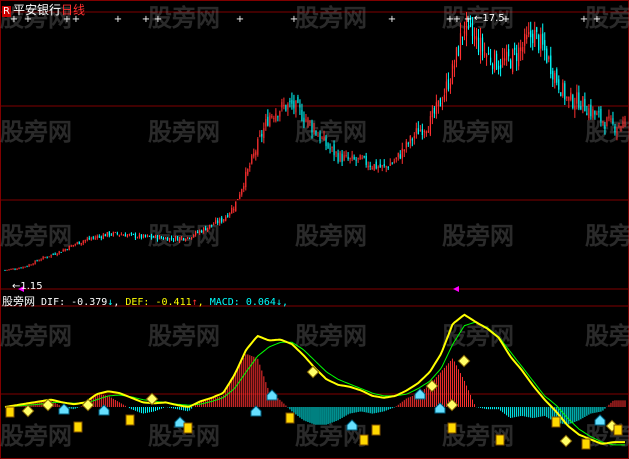  I want to click on house-signal-icon, so click(256, 411).